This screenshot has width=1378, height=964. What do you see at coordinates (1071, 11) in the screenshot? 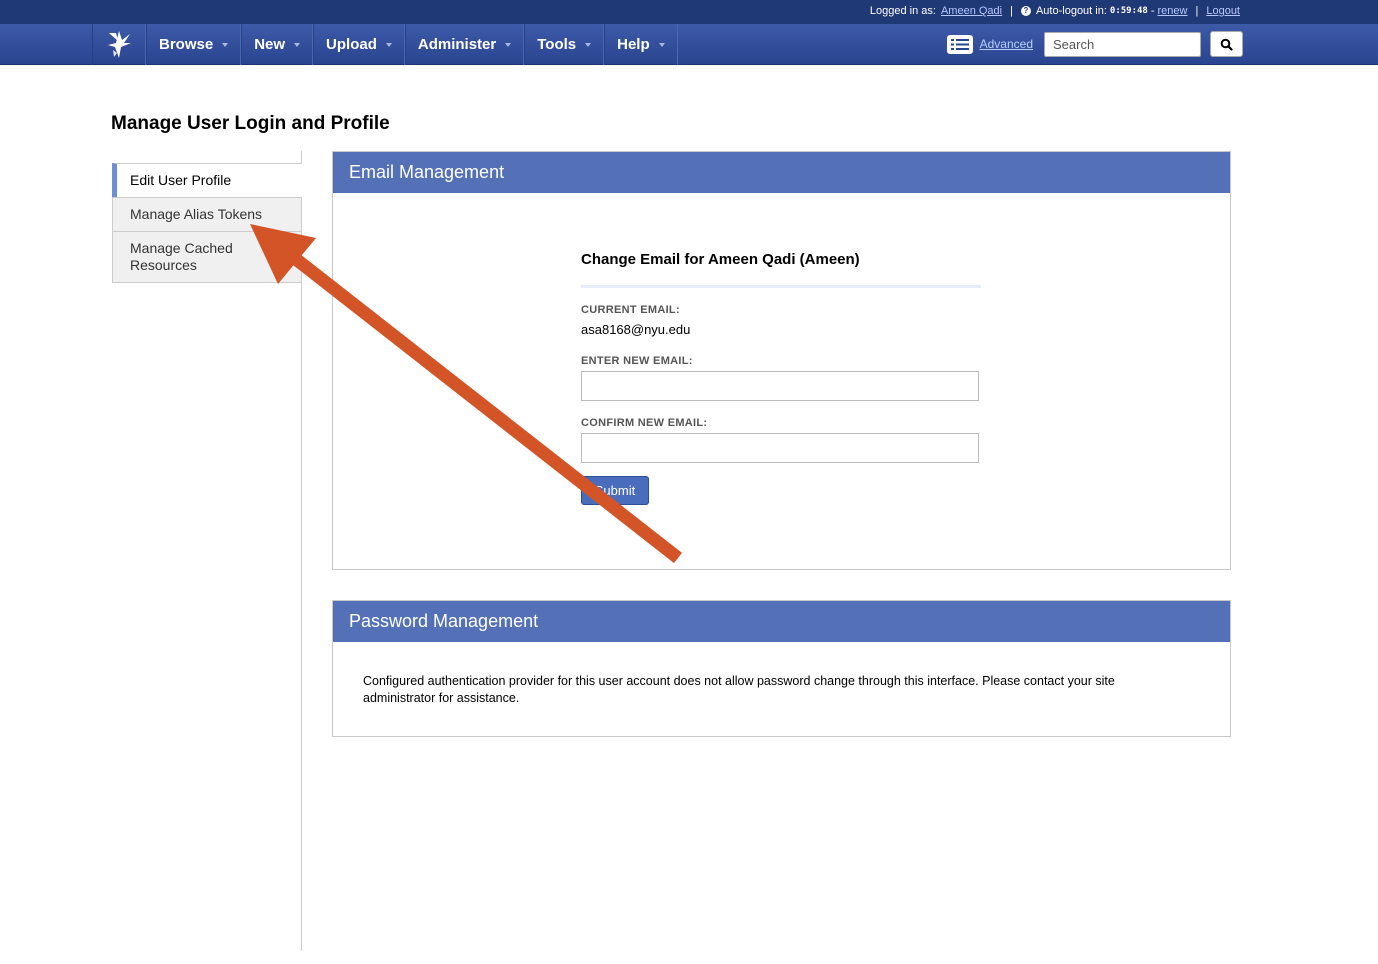
I see `autologout-label: Auto-logout in:` at bounding box center [1071, 11].